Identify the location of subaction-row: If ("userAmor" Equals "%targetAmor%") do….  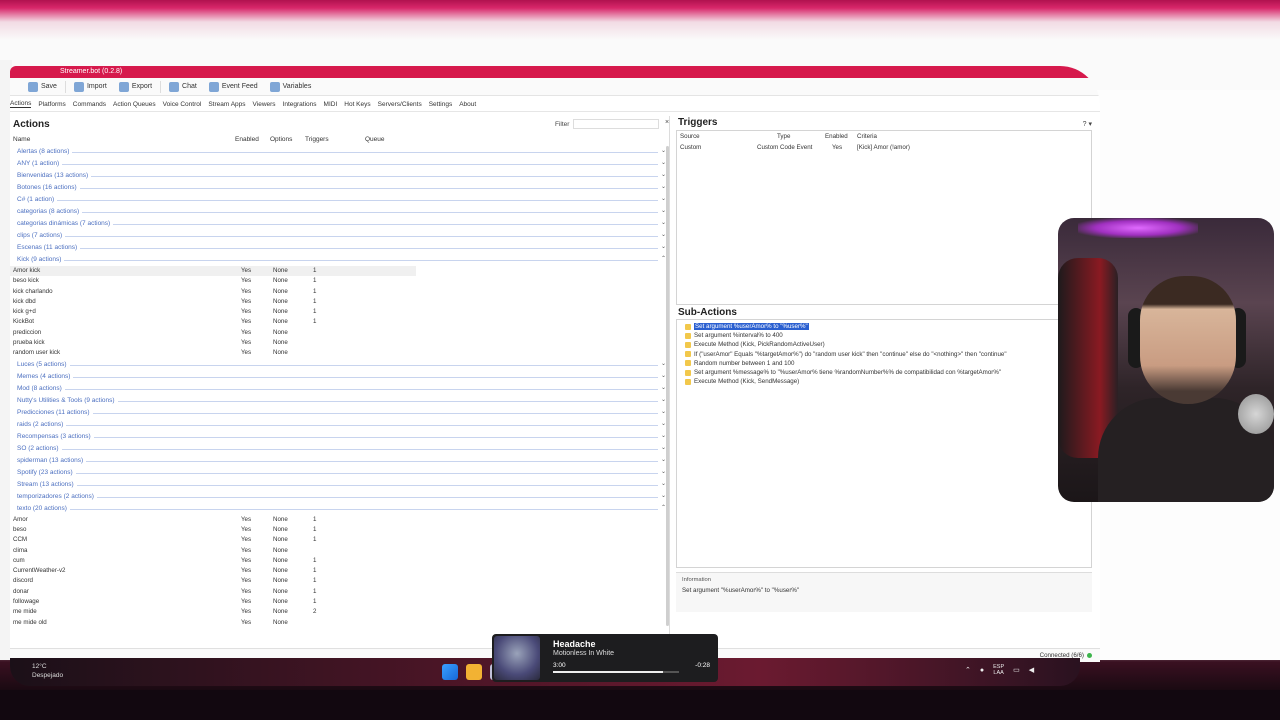
(846, 354).